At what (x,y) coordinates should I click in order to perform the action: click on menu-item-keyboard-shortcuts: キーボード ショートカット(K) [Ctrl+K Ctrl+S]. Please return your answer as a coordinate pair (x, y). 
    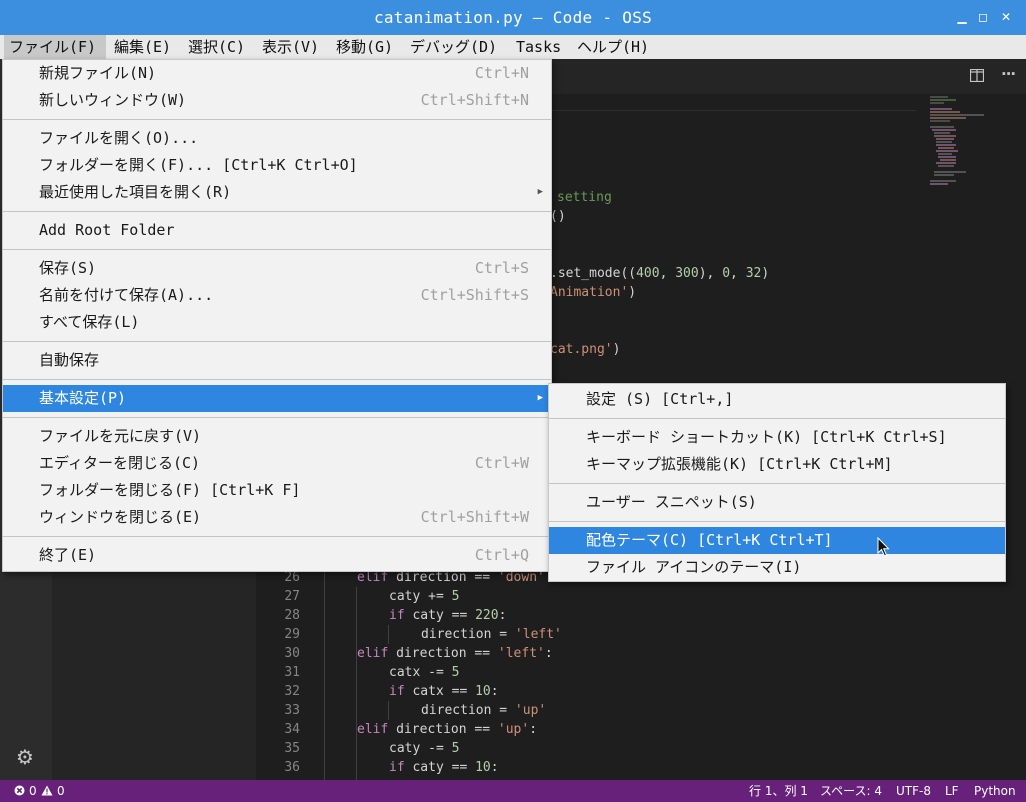
    Looking at the image, I should click on (777, 437).